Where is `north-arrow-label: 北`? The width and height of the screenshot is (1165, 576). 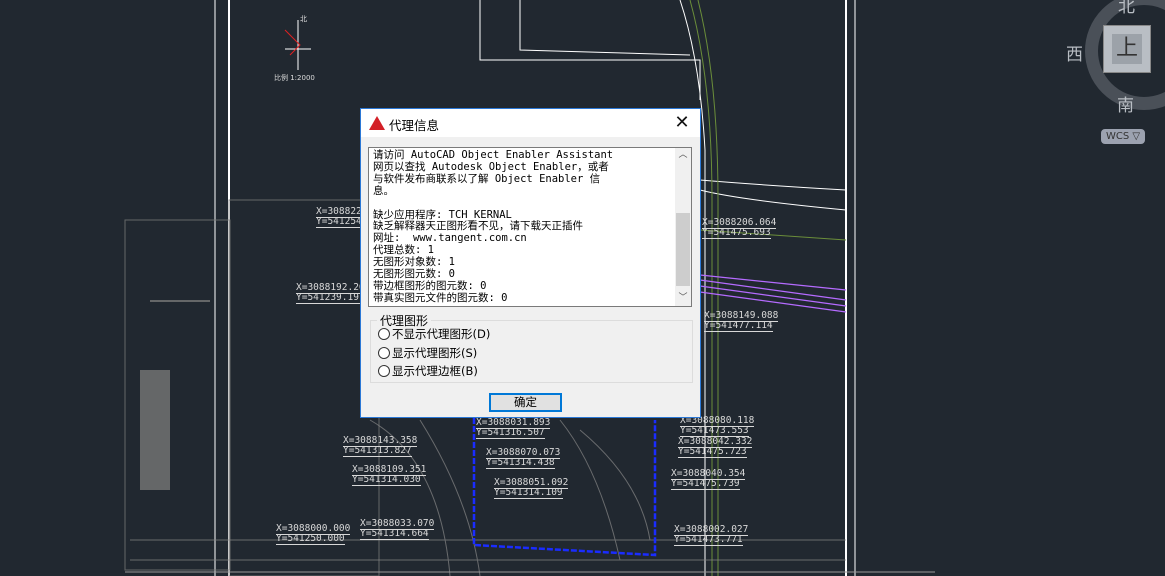 north-arrow-label: 北 is located at coordinates (303, 19).